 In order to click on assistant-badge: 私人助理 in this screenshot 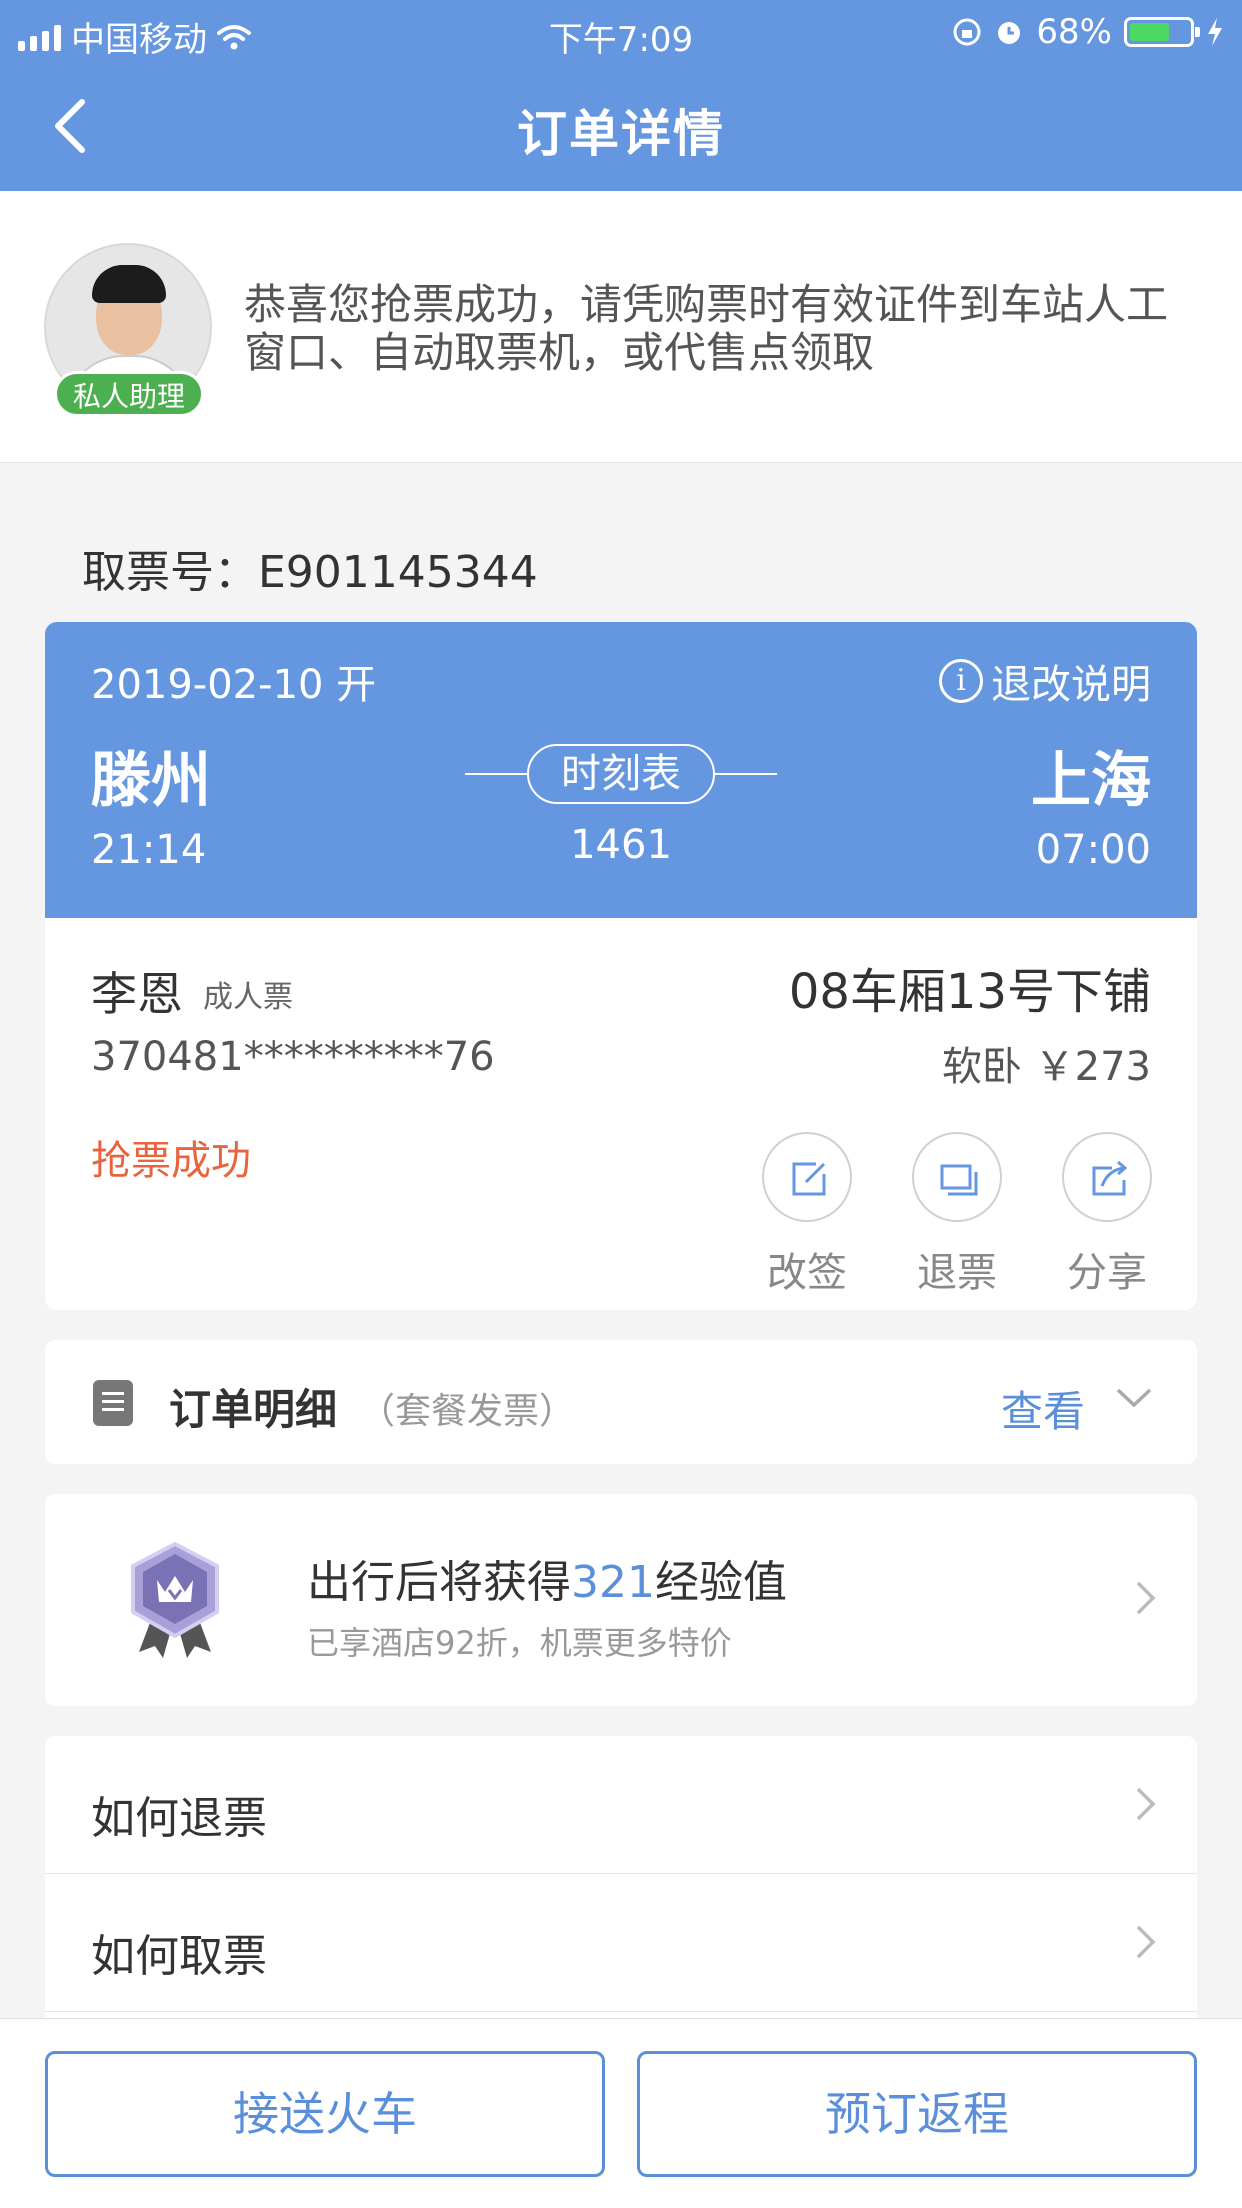, I will do `click(129, 394)`.